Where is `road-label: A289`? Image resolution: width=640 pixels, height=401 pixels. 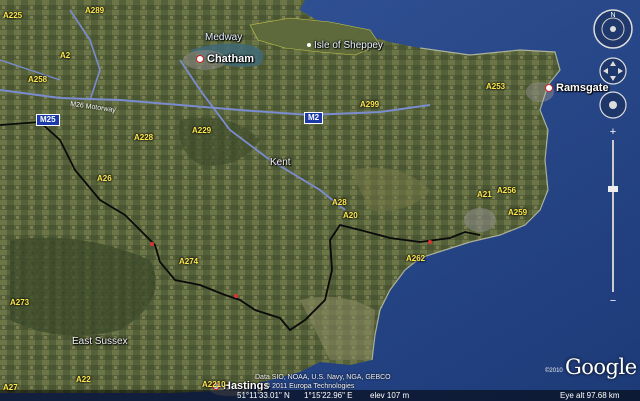 road-label: A289 is located at coordinates (95, 10).